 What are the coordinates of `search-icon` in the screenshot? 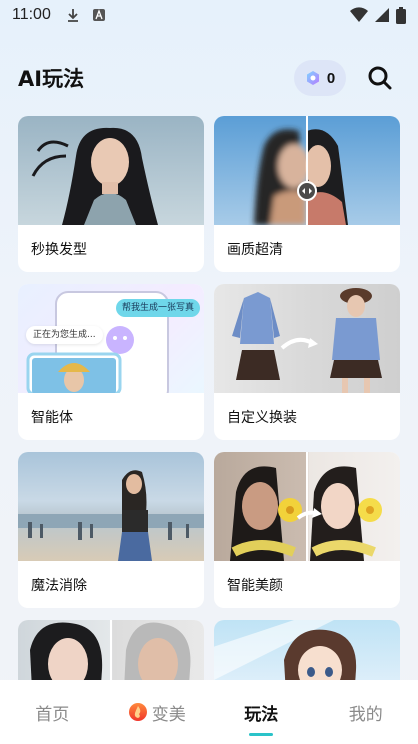 It's located at (380, 78).